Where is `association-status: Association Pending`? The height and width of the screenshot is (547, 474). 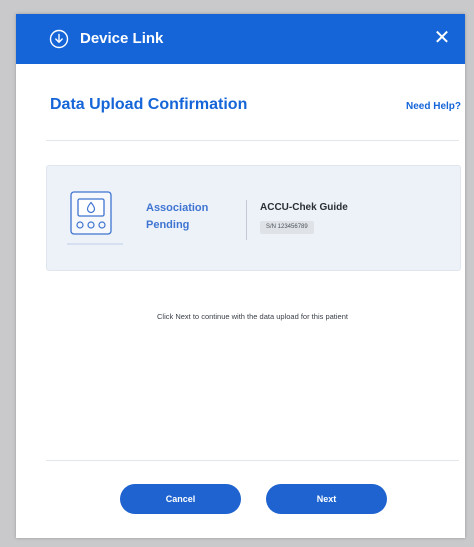
association-status: Association Pending is located at coordinates (177, 216).